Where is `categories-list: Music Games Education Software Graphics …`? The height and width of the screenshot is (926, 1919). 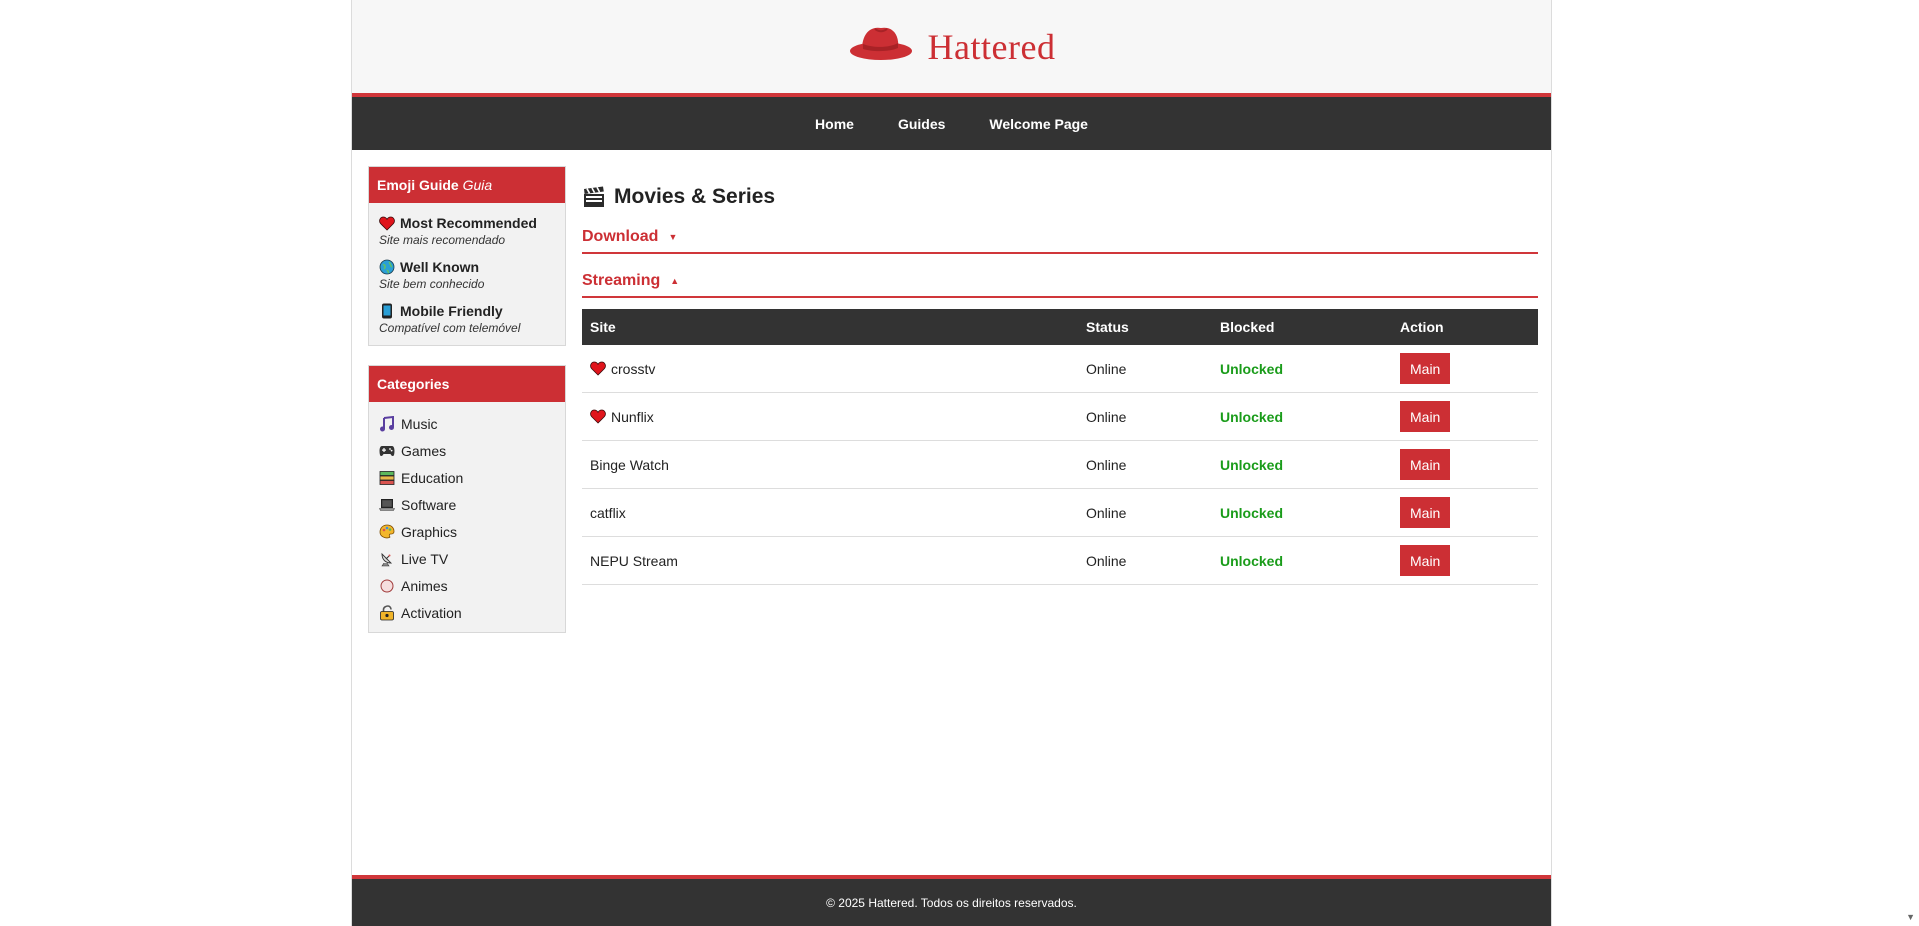 categories-list: Music Games Education Software Graphics … is located at coordinates (467, 517).